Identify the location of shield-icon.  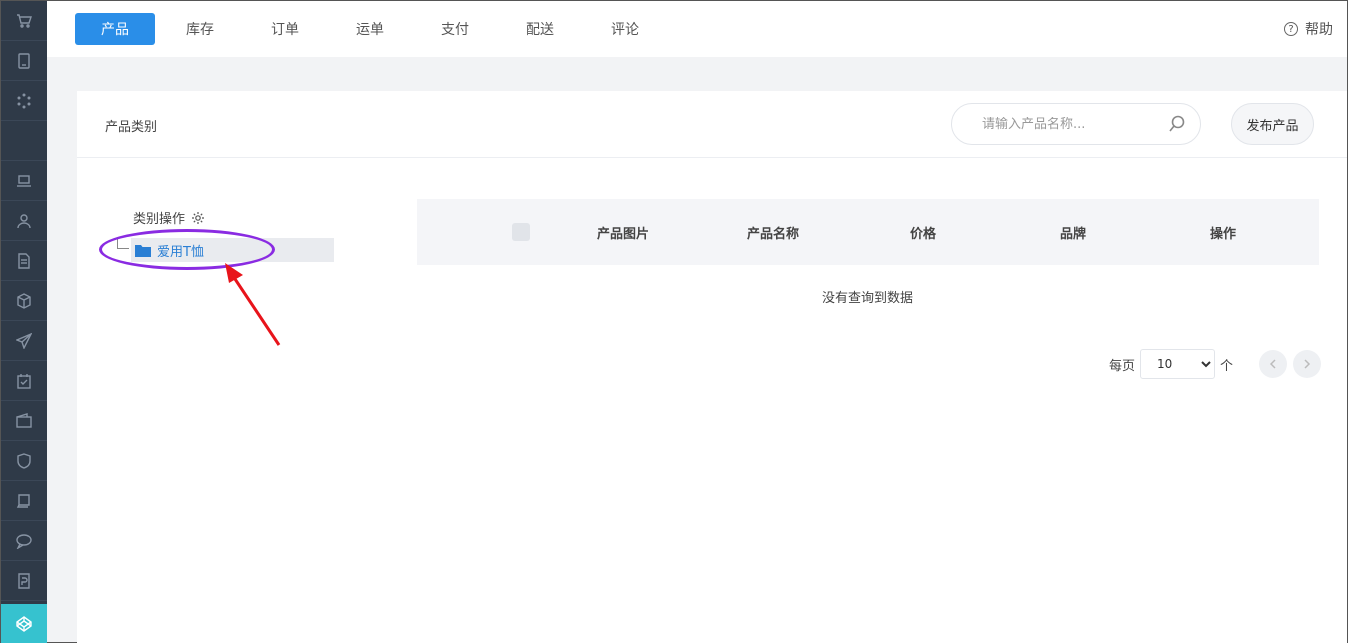
(24, 461).